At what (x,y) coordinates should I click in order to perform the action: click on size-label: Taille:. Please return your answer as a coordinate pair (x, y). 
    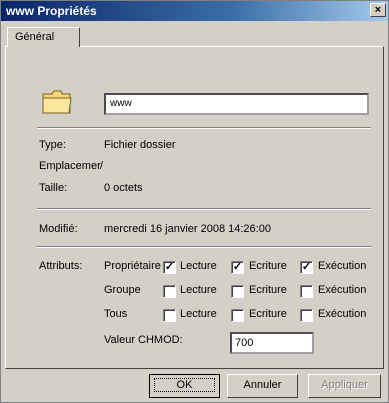
    Looking at the image, I should click on (53, 188).